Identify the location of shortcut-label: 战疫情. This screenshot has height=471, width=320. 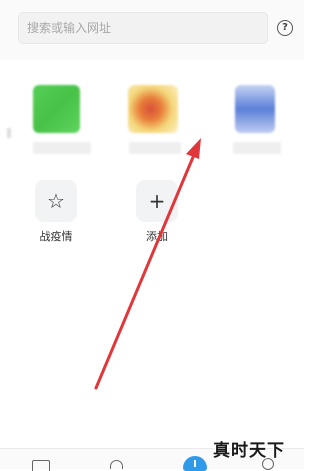
(56, 236).